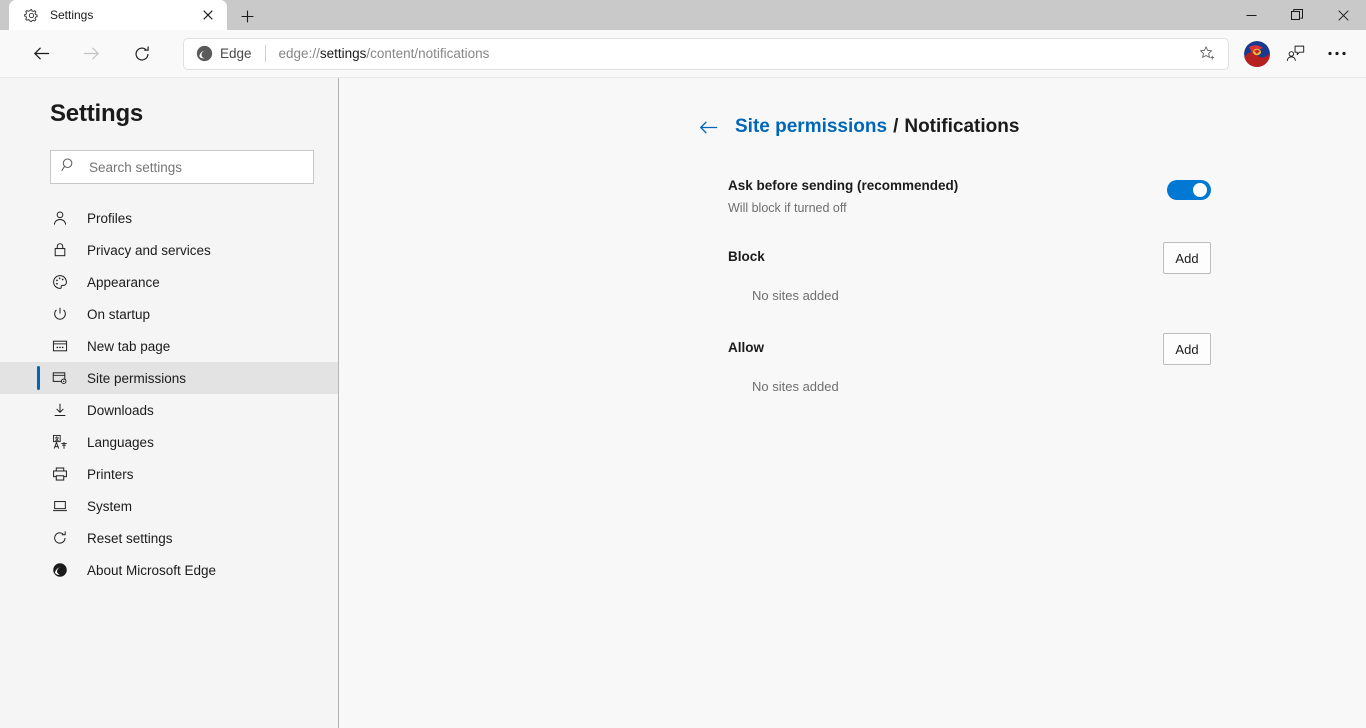 The height and width of the screenshot is (728, 1366). I want to click on reset-icon, so click(60, 538).